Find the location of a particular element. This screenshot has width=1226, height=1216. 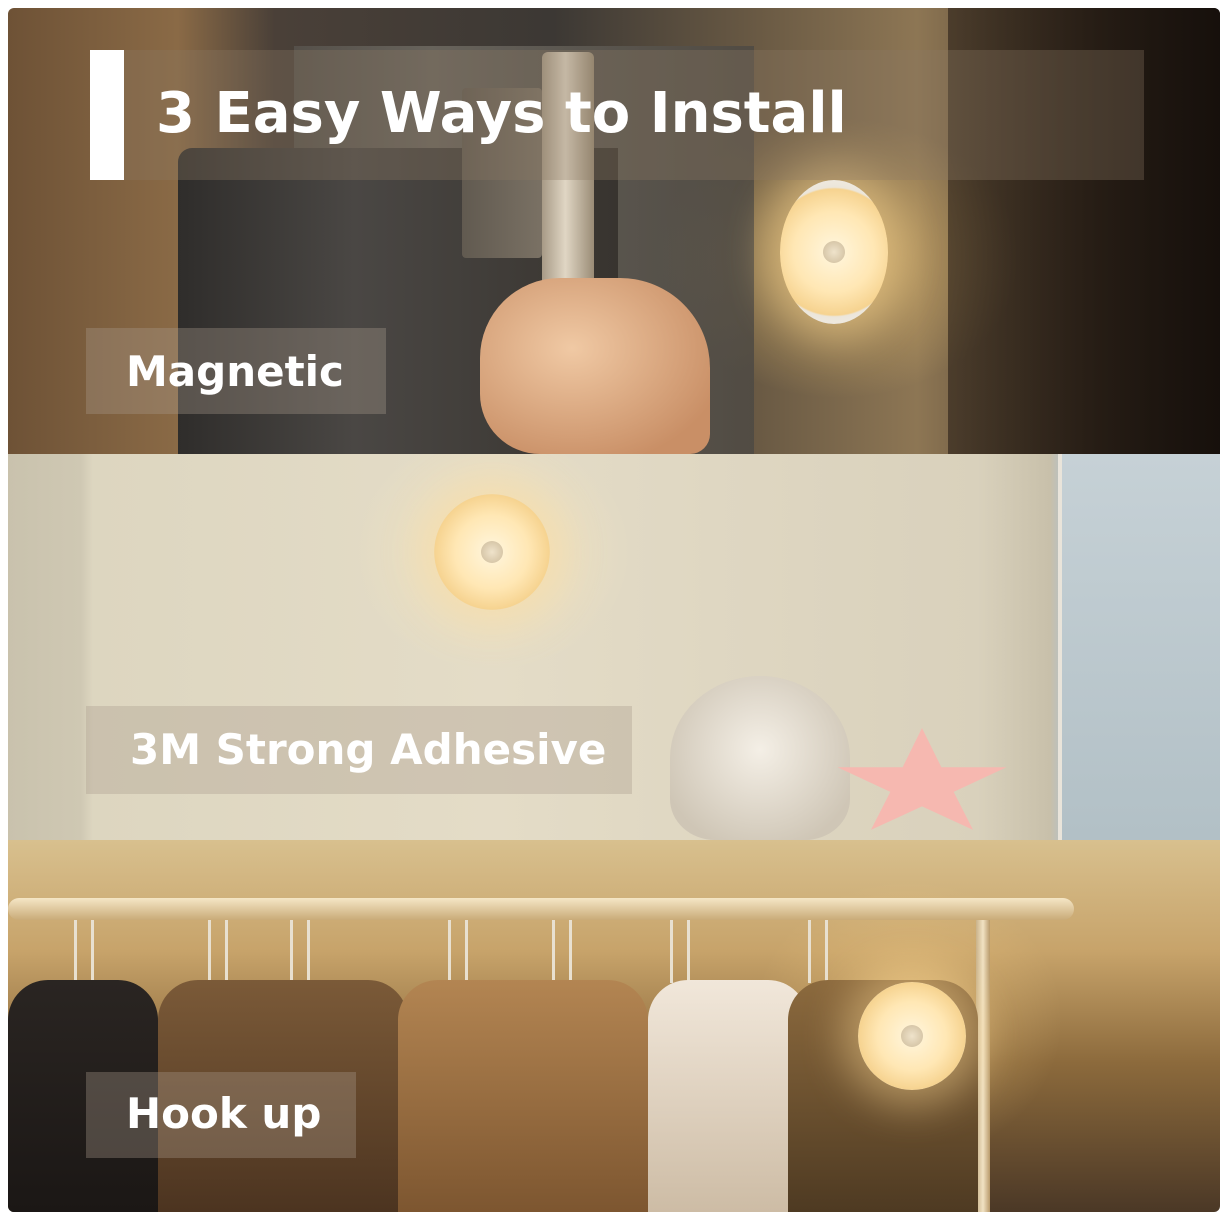

magnetic-label: Magnetic is located at coordinates (235, 371).